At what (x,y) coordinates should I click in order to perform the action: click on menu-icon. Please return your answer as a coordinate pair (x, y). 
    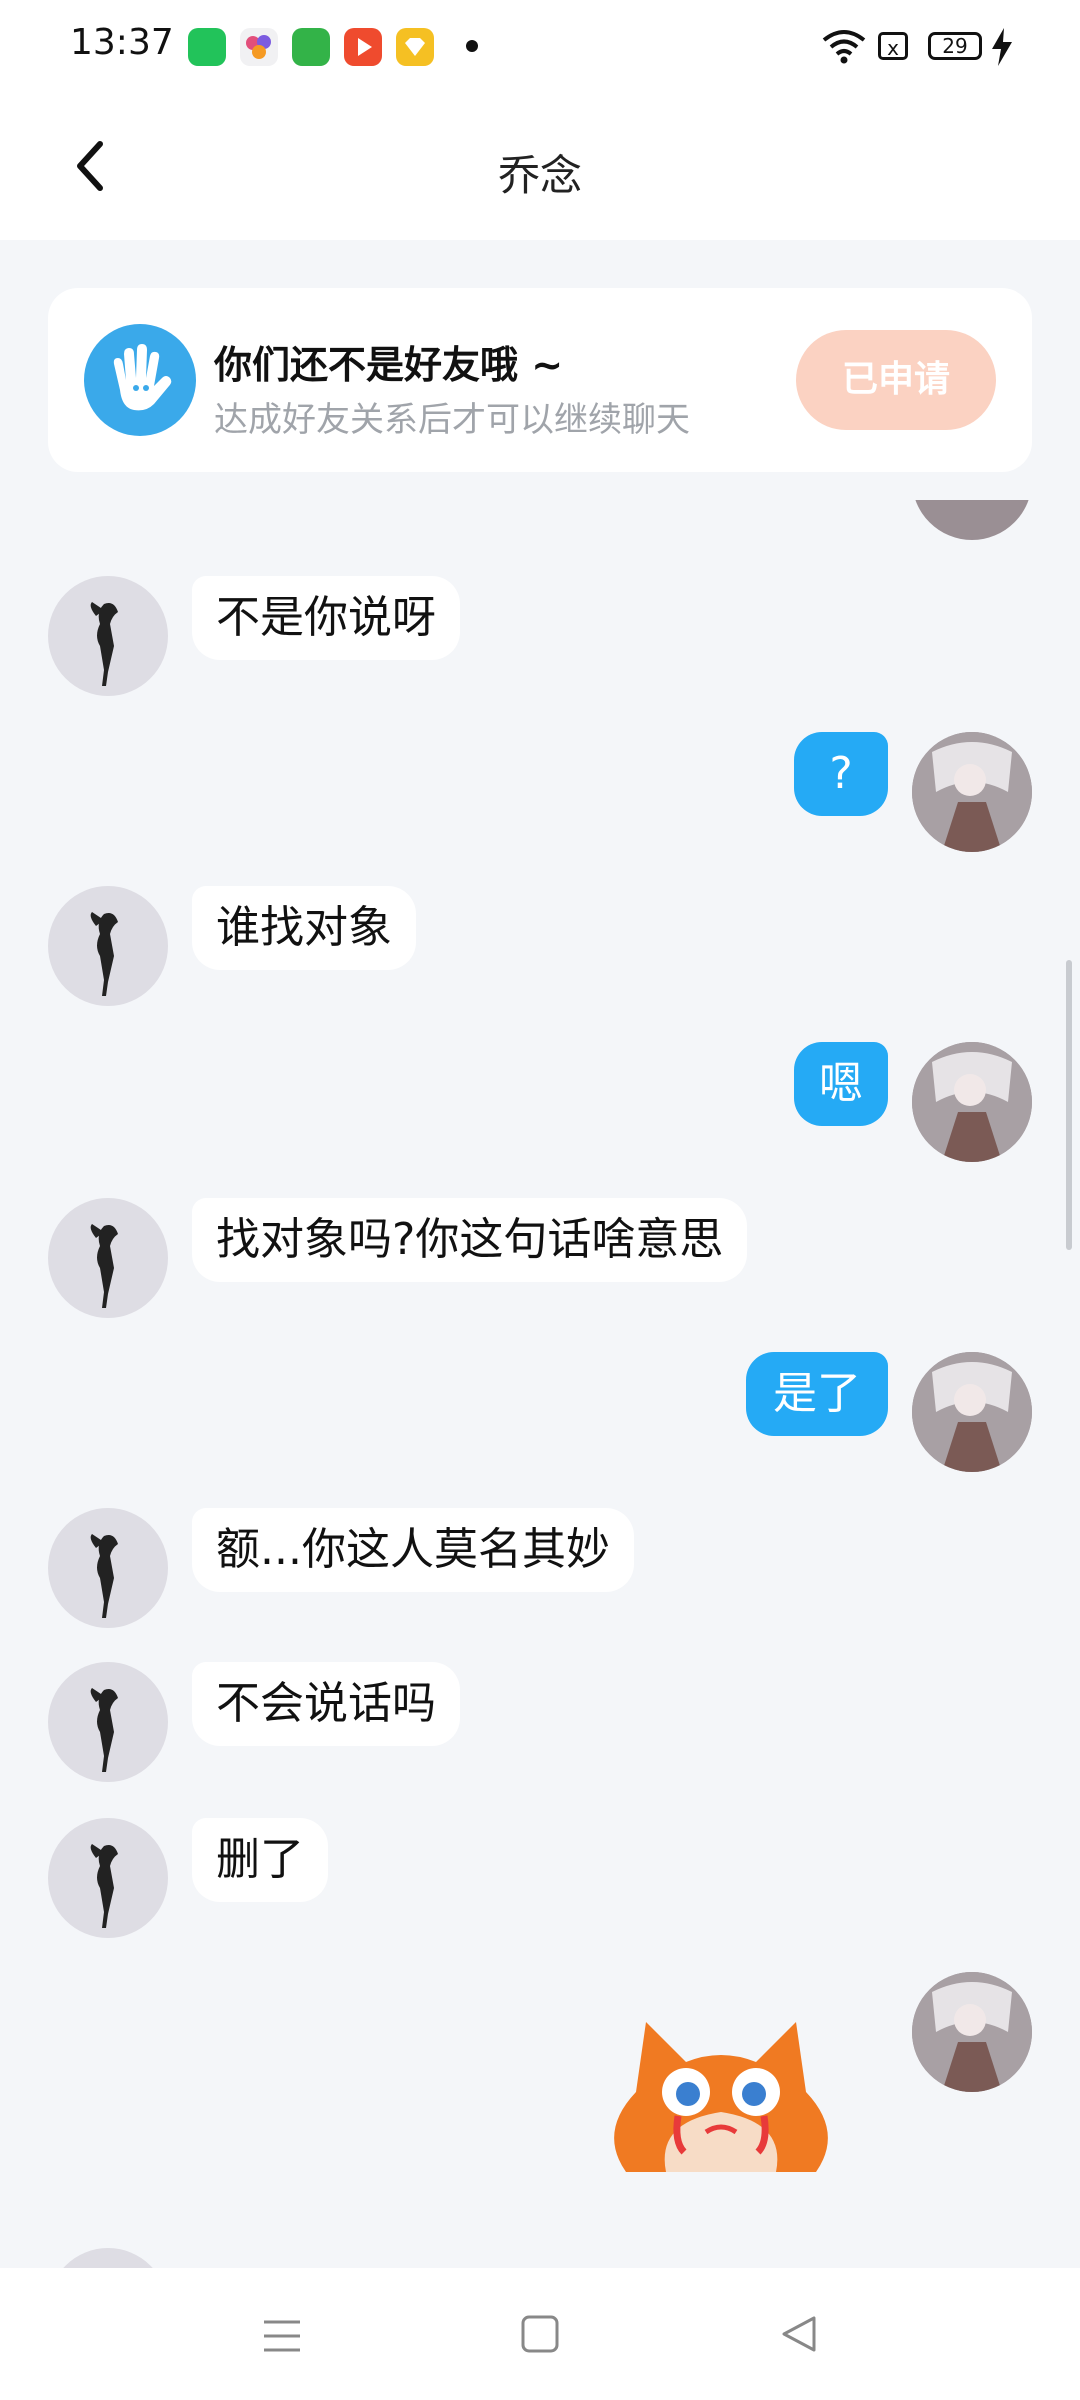
    Looking at the image, I should click on (282, 2336).